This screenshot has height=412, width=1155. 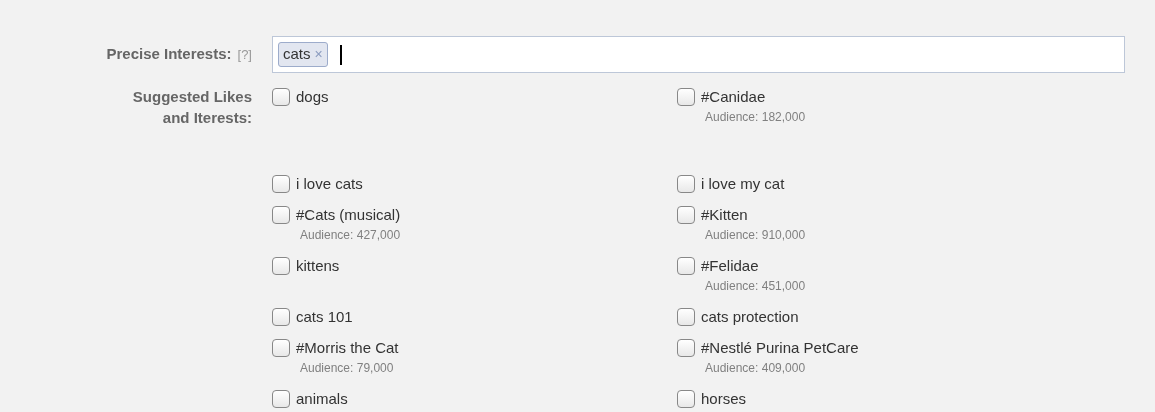 What do you see at coordinates (347, 348) in the screenshot?
I see `interest-name: #Morris the Cat` at bounding box center [347, 348].